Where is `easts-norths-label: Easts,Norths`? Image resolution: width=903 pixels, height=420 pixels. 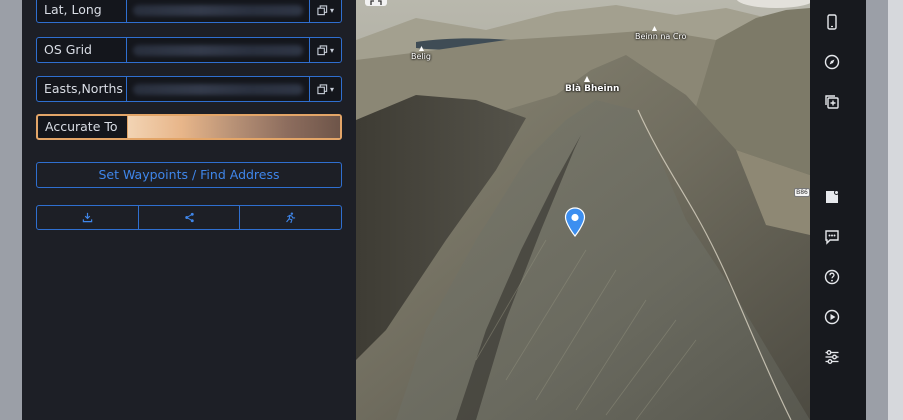 easts-norths-label: Easts,Norths is located at coordinates (82, 89).